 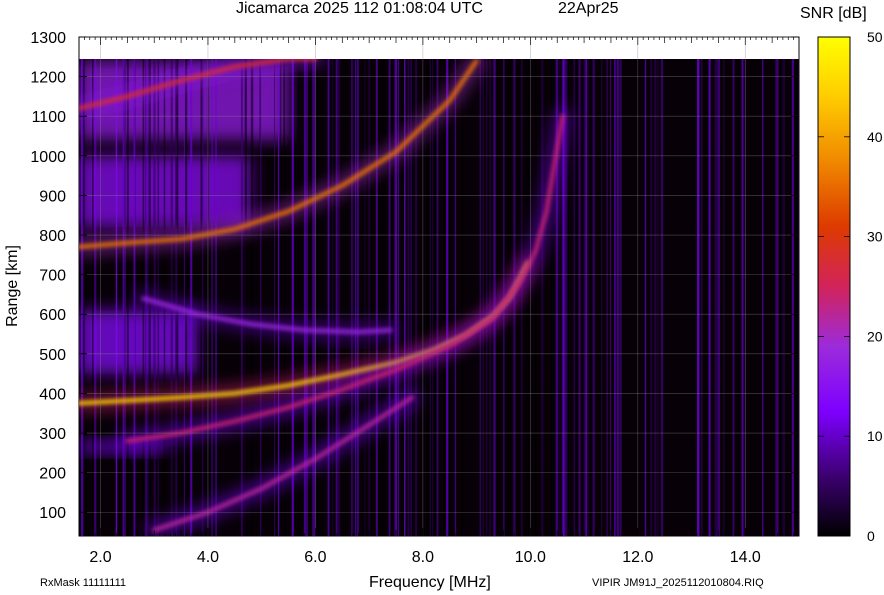 I want to click on colorbar-label: SNR [dB], so click(x=833, y=13).